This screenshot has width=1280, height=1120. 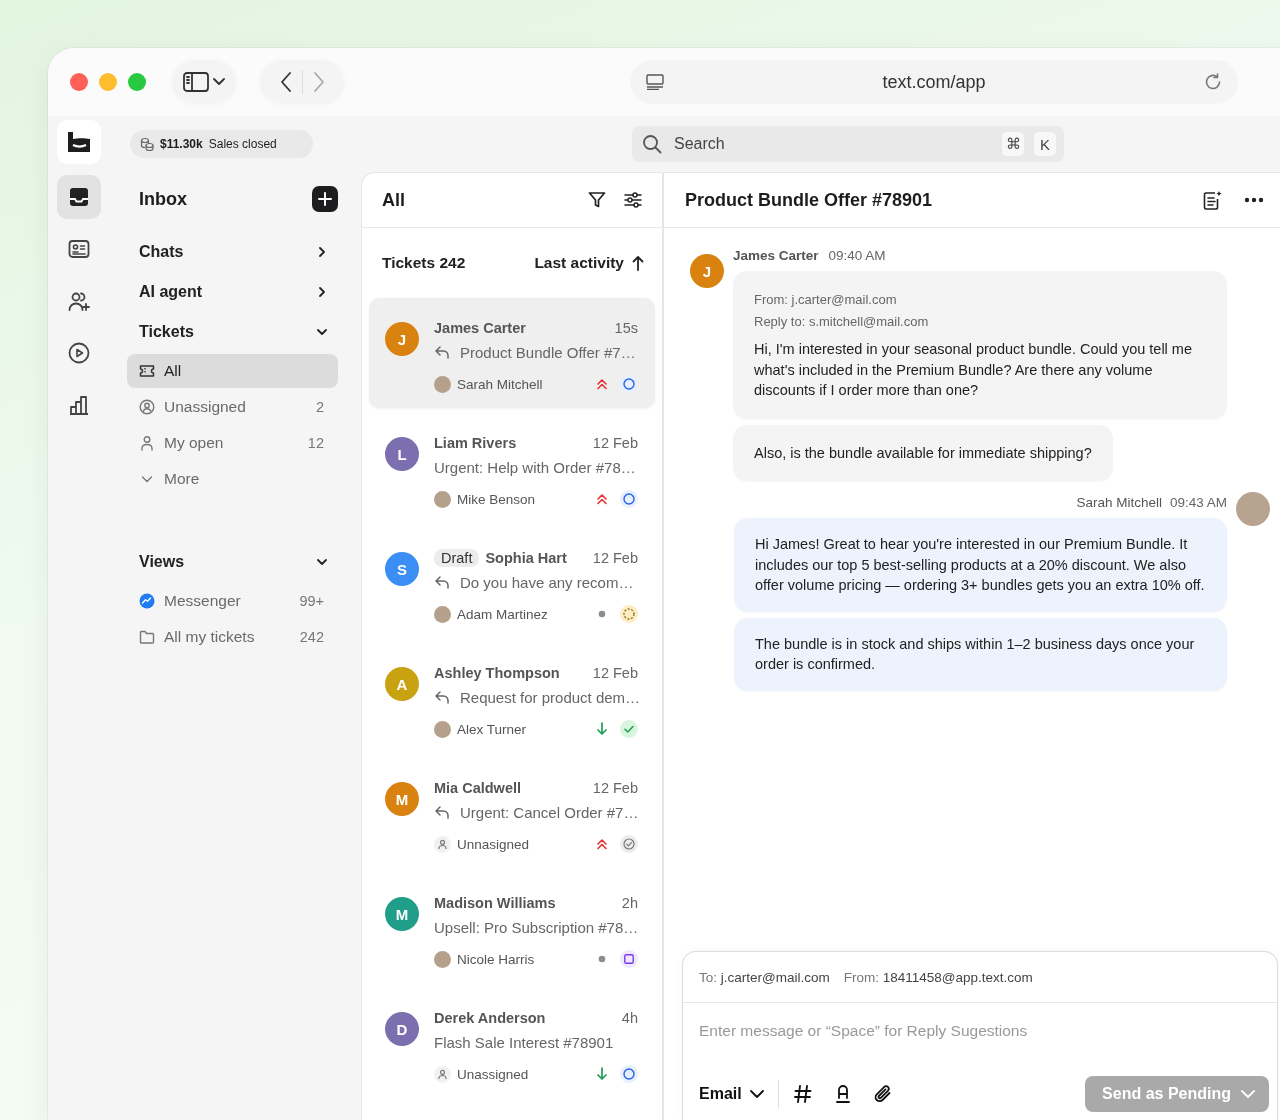 I want to click on reload-icon, so click(x=1213, y=82).